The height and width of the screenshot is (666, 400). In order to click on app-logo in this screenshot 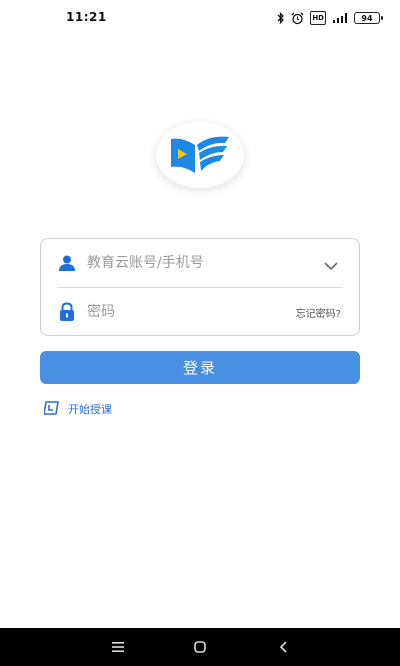, I will do `click(200, 155)`.